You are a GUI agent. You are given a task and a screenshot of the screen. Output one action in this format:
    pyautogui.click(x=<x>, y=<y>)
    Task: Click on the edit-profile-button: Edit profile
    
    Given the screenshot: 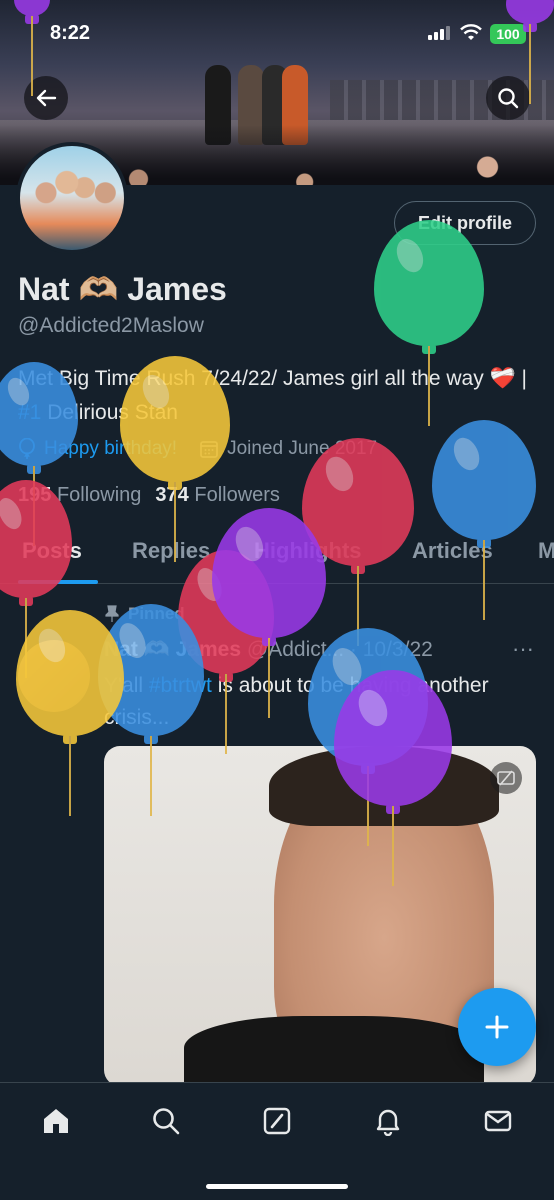 What is the action you would take?
    pyautogui.click(x=465, y=223)
    